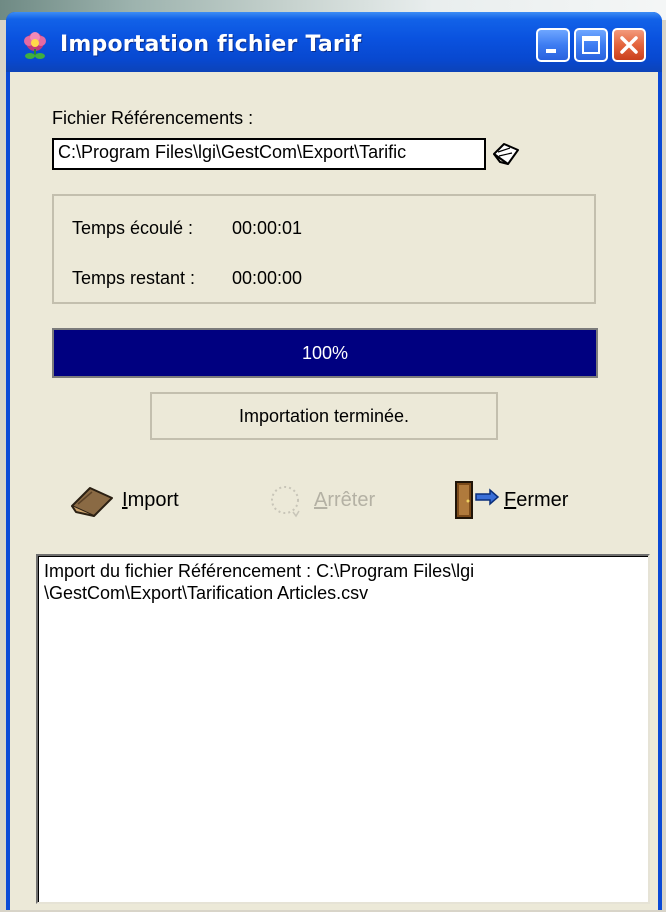  What do you see at coordinates (267, 228) in the screenshot?
I see `elapsed-time-value: 00:00:01` at bounding box center [267, 228].